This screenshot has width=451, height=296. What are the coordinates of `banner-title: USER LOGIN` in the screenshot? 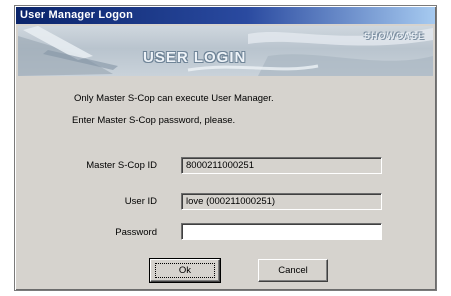 It's located at (195, 57).